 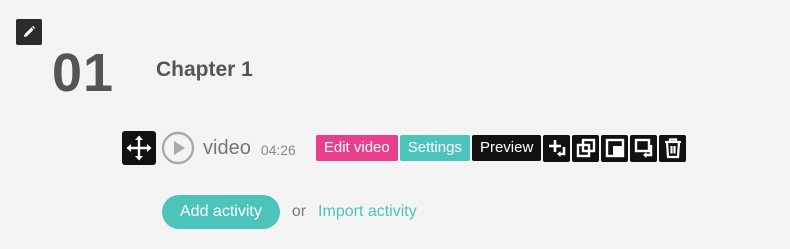 What do you see at coordinates (83, 73) in the screenshot?
I see `chapter-number: 01` at bounding box center [83, 73].